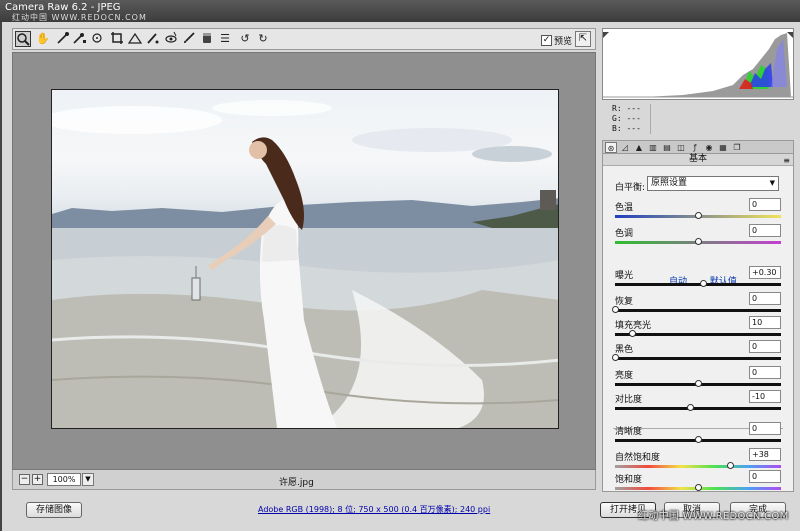 Image resolution: width=800 pixels, height=531 pixels. Describe the element at coordinates (737, 147) in the screenshot. I see `tab-snapshots-icon: ❐` at that location.